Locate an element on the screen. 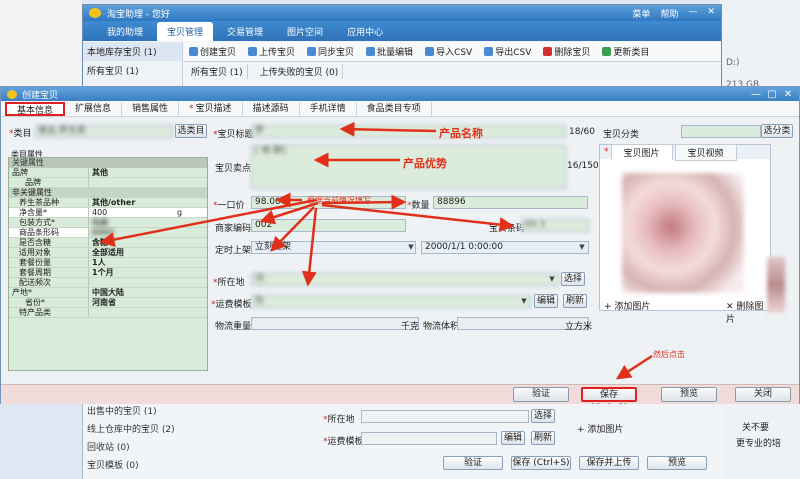  product-main-image is located at coordinates (683, 233).